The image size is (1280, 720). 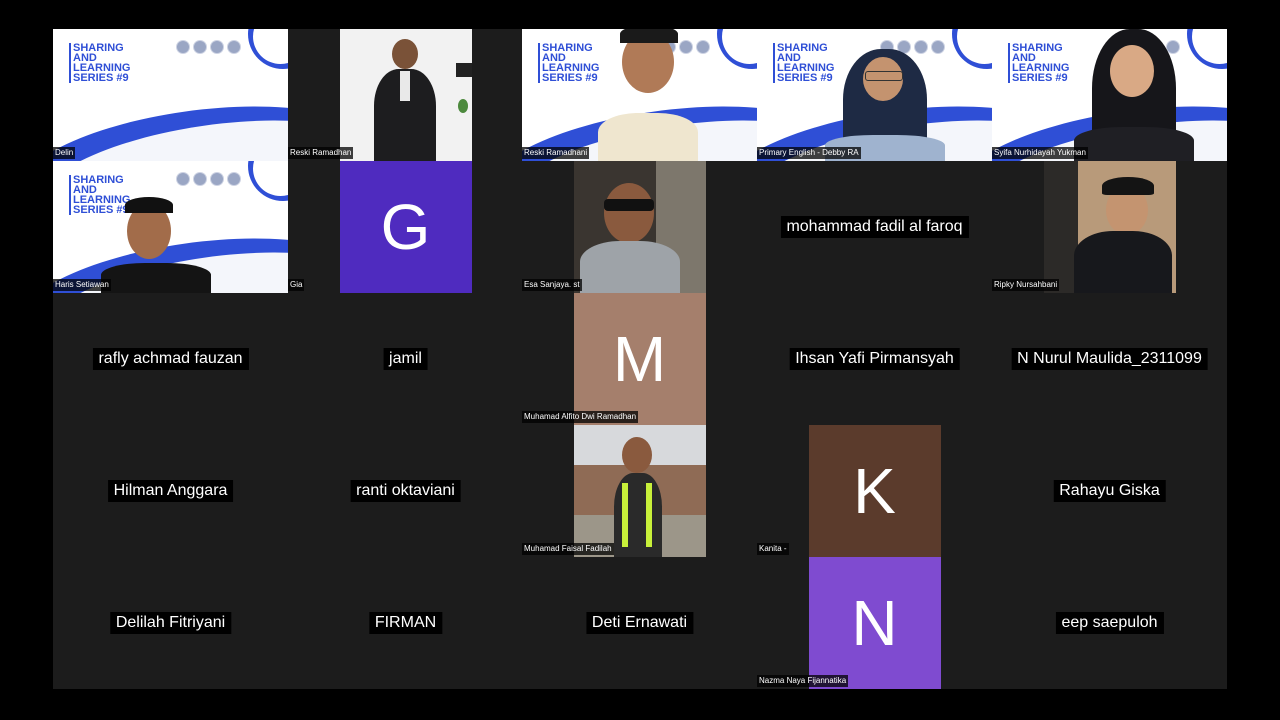 I want to click on participant-name: Reski Ramadhan, so click(x=321, y=153).